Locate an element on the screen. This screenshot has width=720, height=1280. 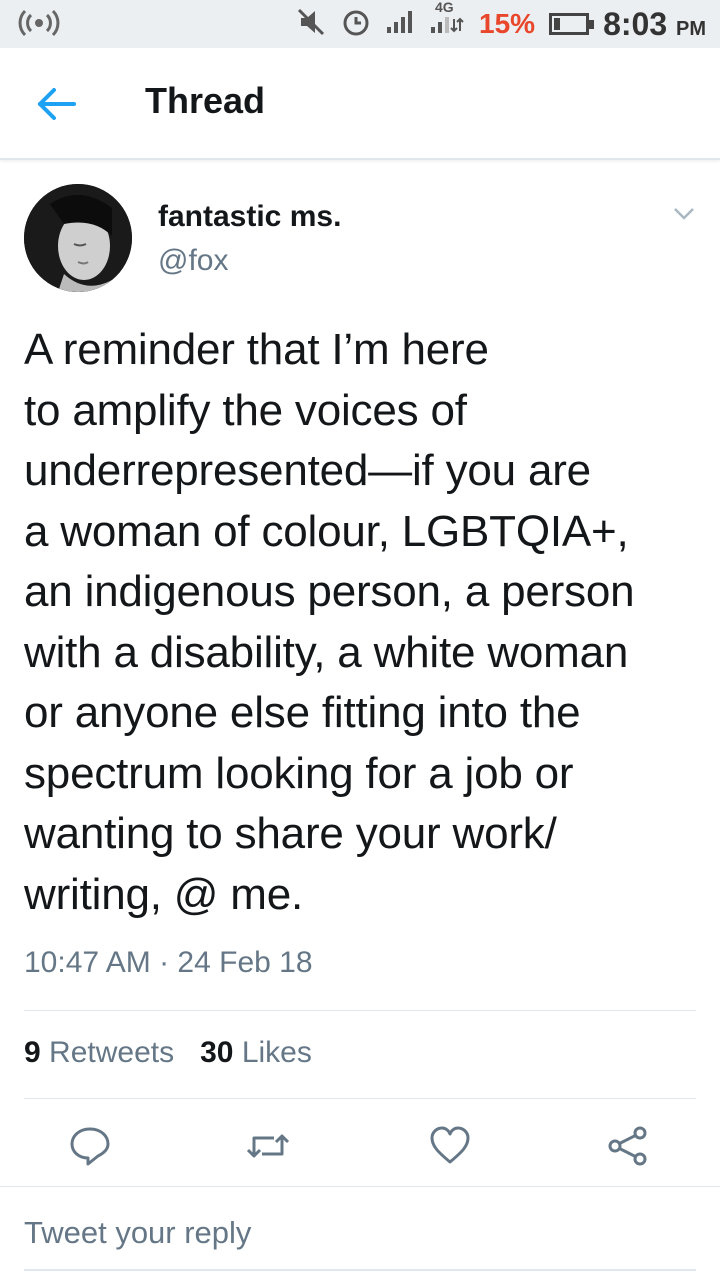
tweet-text-line: an indigenous person, a person is located at coordinates (329, 591).